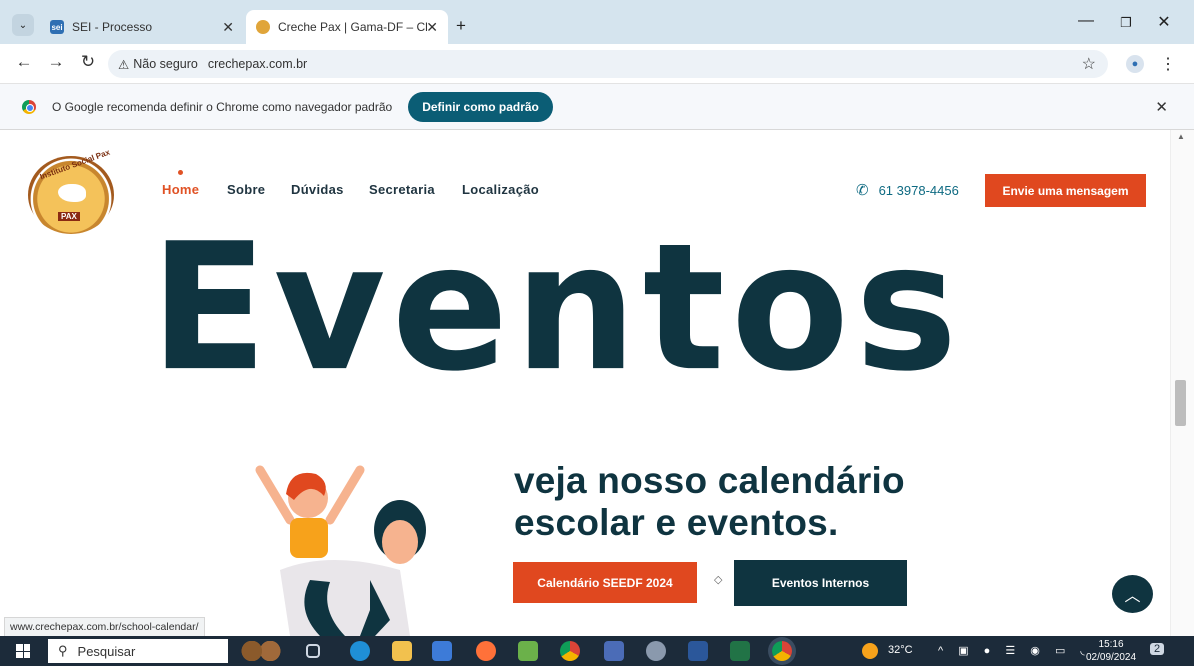  What do you see at coordinates (1164, 22) in the screenshot?
I see `close-window-icon: ✕` at bounding box center [1164, 22].